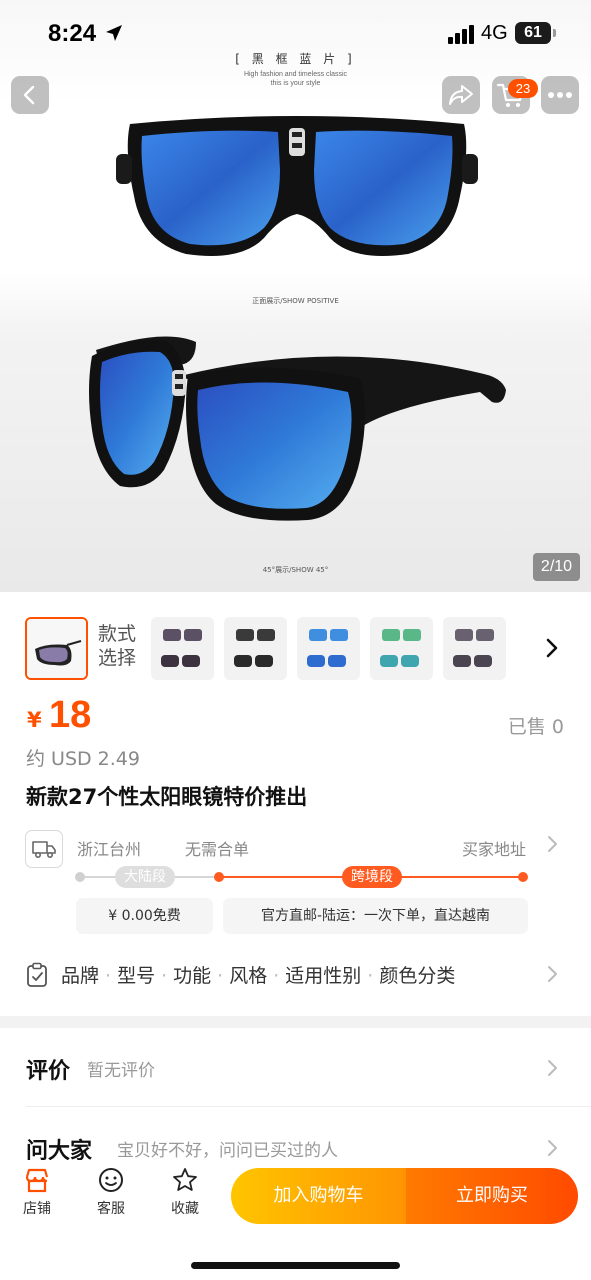 The height and width of the screenshot is (1280, 591). I want to click on favorite-label: 收藏, so click(185, 1209).